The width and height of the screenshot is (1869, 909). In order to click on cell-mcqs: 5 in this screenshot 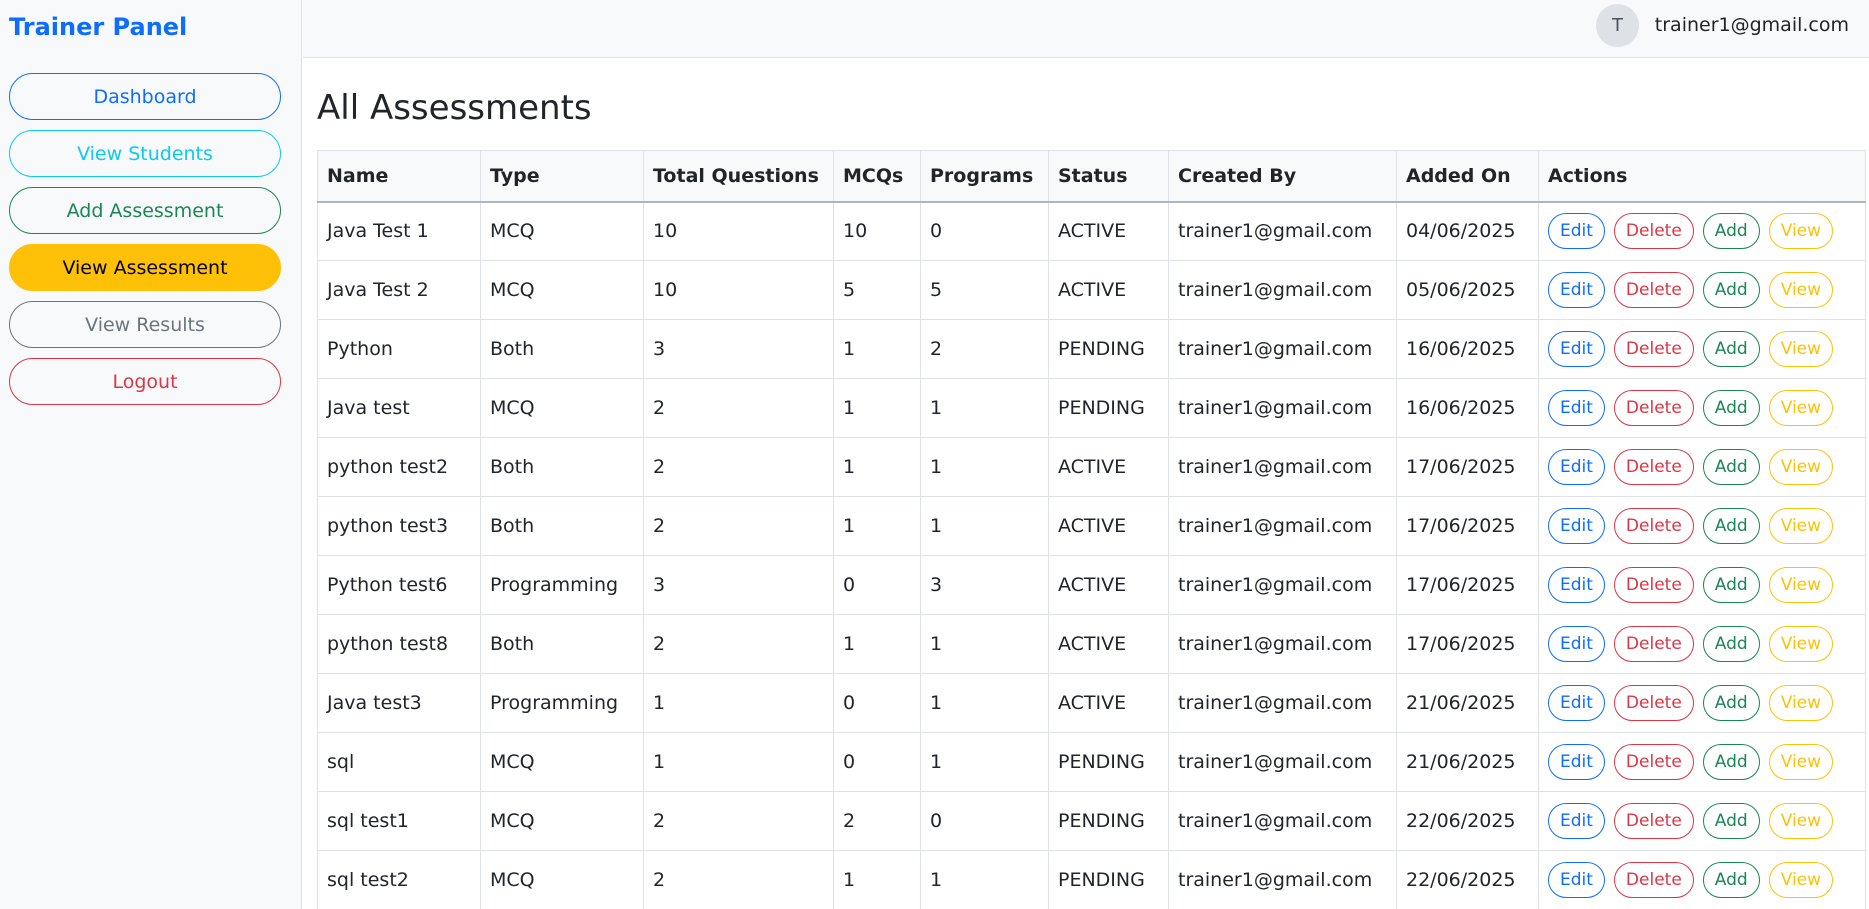, I will do `click(877, 290)`.